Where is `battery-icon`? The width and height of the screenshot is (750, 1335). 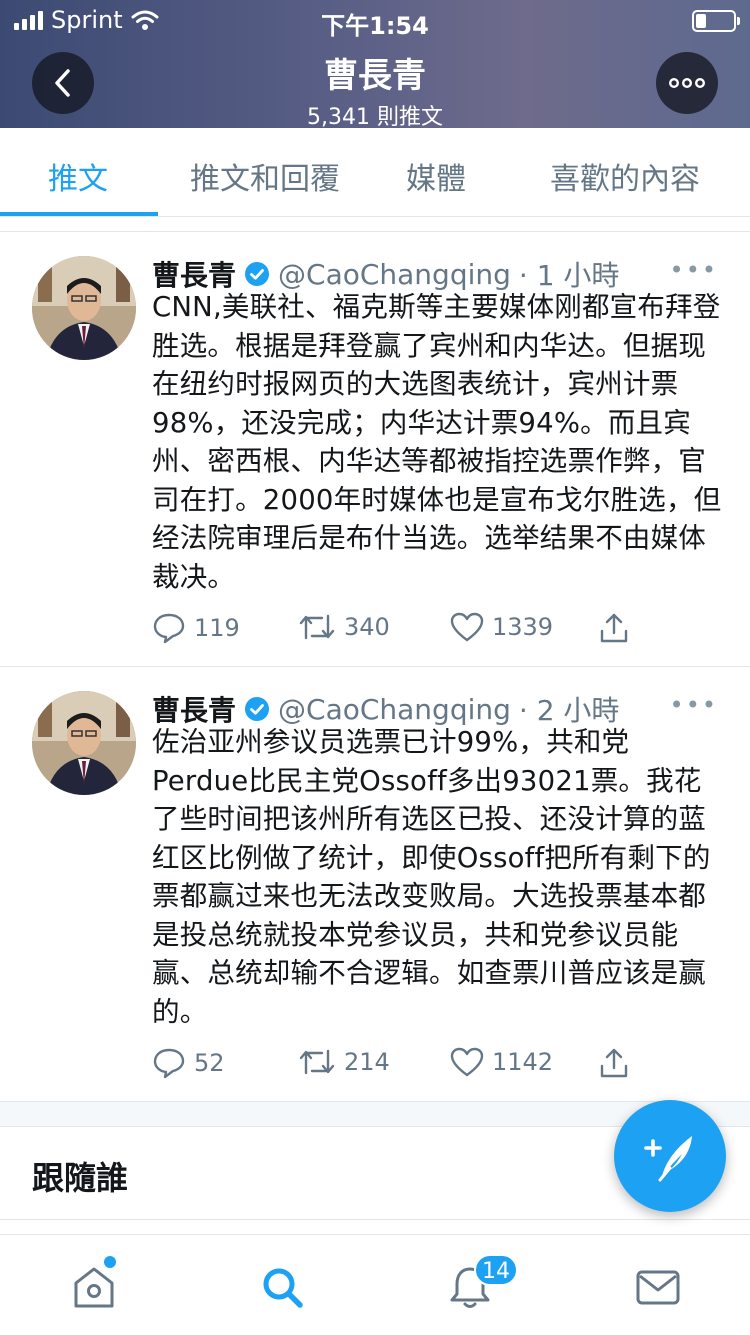
battery-icon is located at coordinates (716, 21).